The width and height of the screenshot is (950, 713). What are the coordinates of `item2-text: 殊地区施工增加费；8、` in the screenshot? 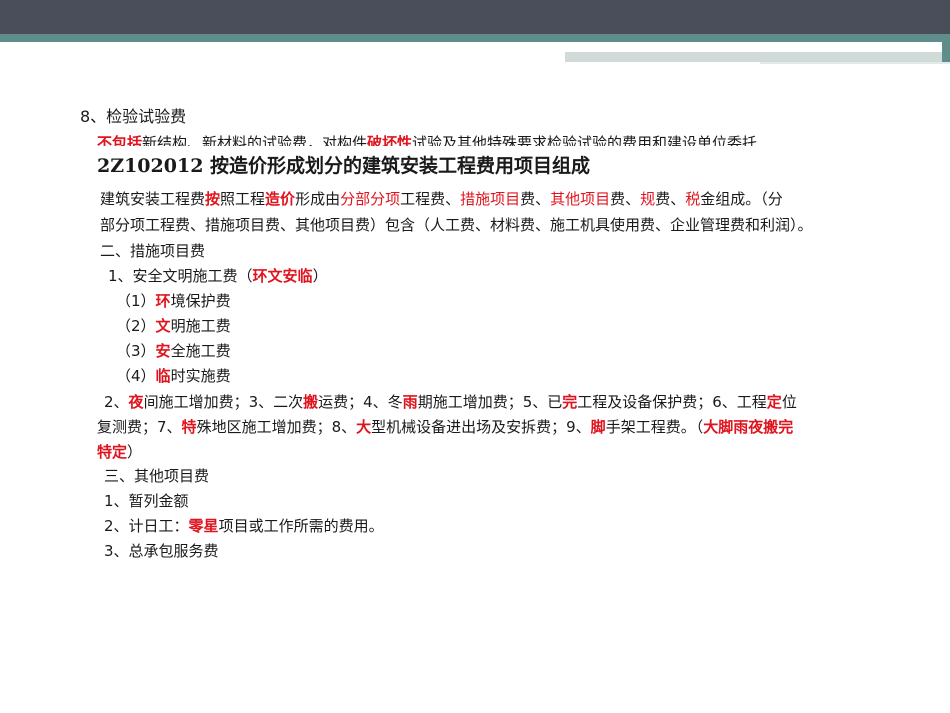 It's located at (276, 427).